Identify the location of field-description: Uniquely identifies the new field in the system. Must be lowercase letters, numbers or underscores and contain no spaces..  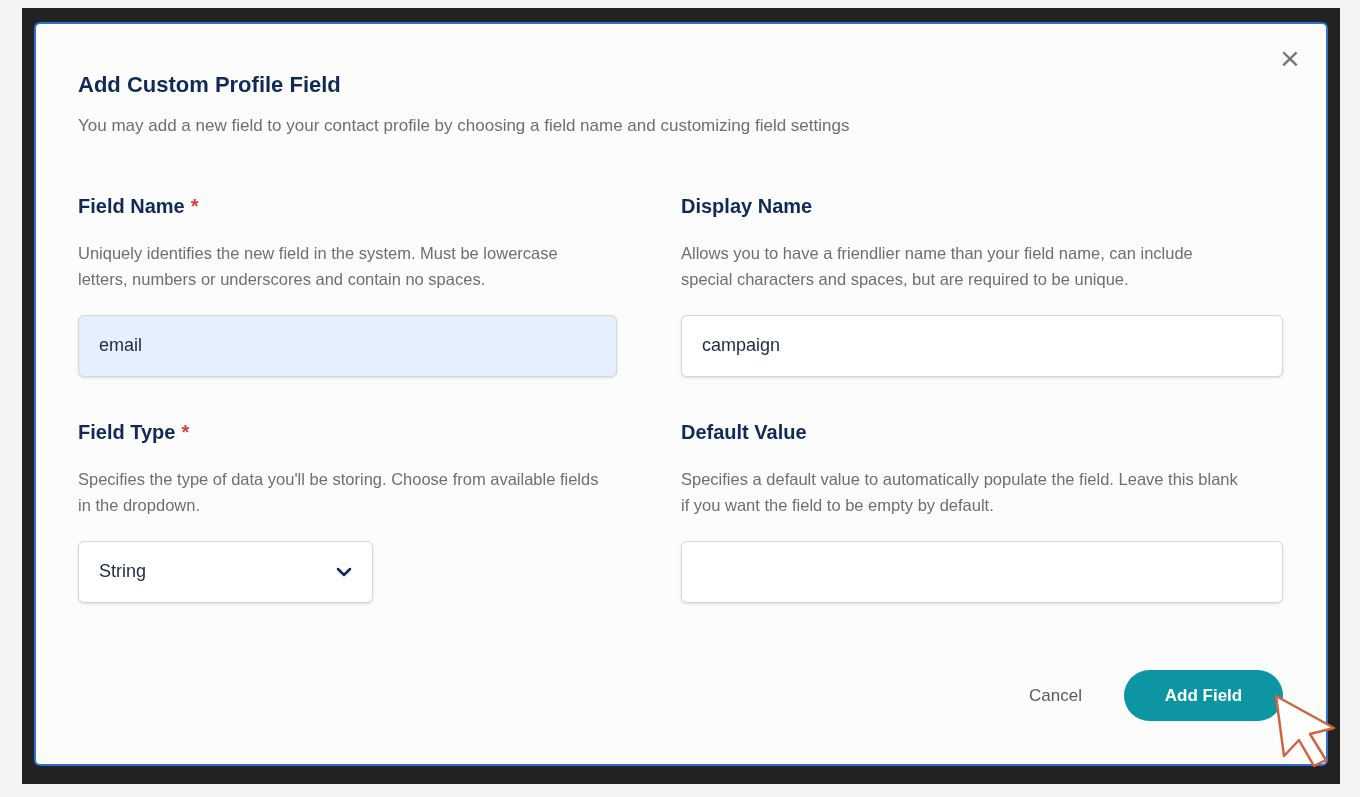
(318, 266).